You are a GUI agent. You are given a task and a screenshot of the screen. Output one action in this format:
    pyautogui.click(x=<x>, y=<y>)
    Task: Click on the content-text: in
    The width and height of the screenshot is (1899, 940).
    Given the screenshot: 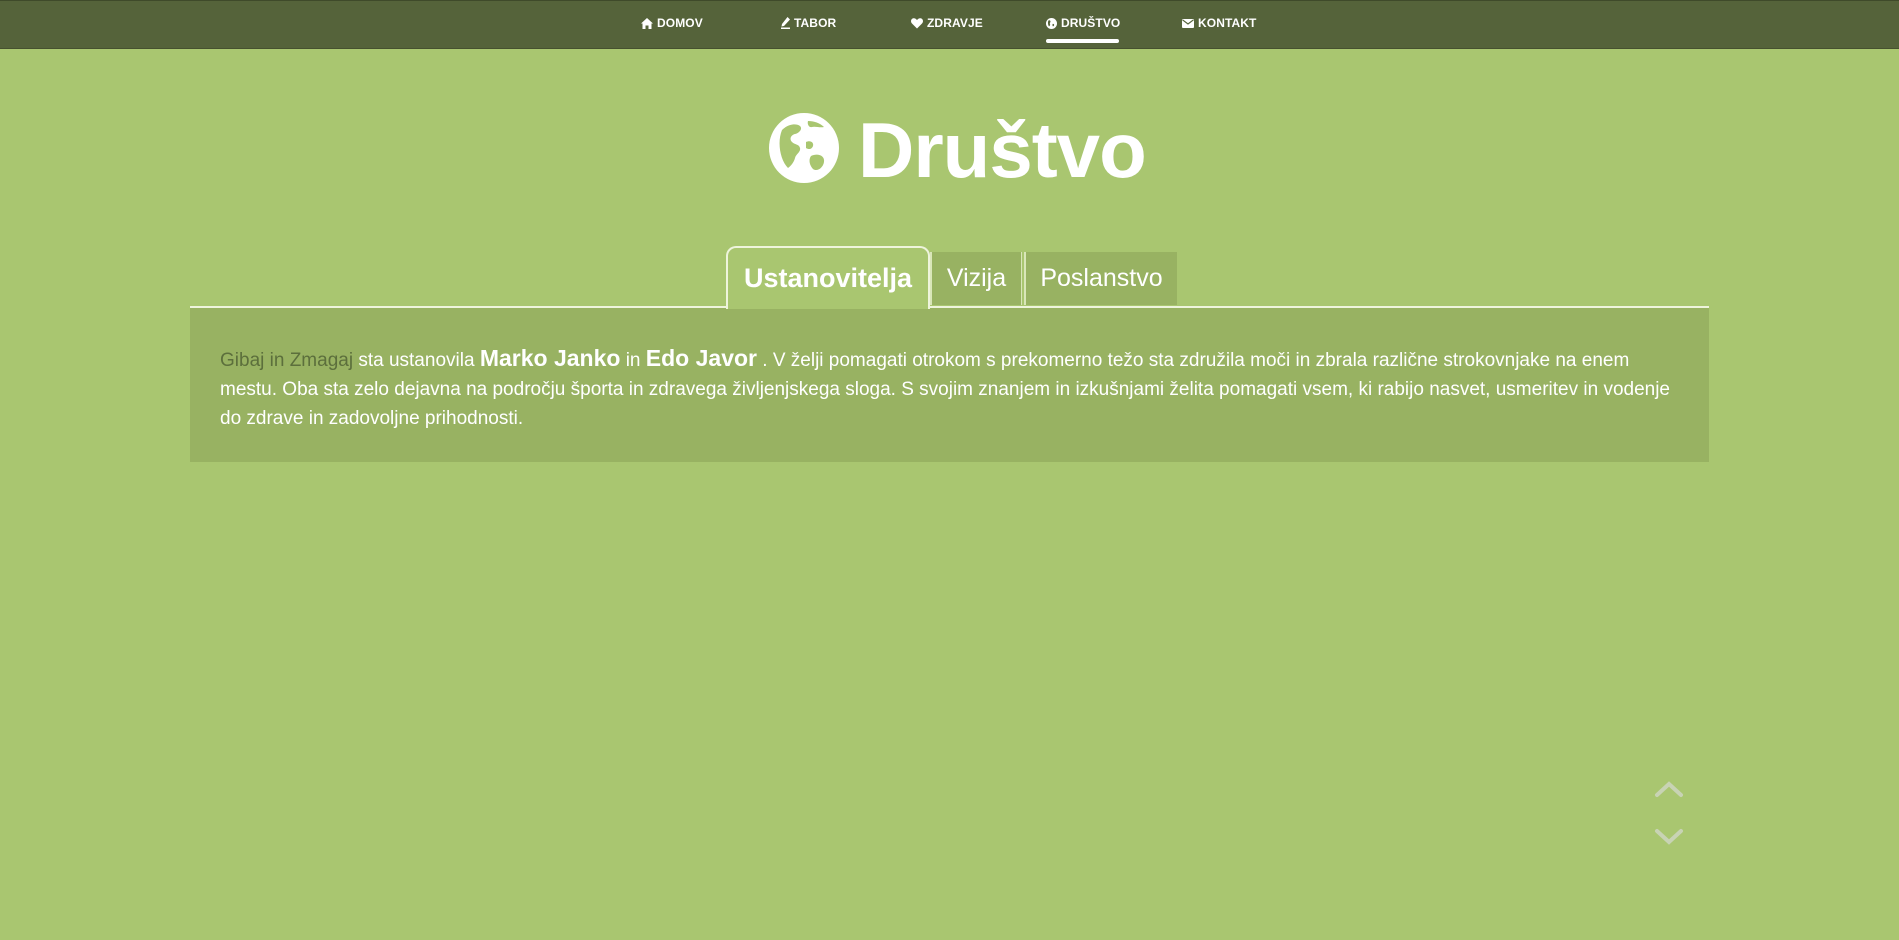 What is the action you would take?
    pyautogui.click(x=633, y=360)
    